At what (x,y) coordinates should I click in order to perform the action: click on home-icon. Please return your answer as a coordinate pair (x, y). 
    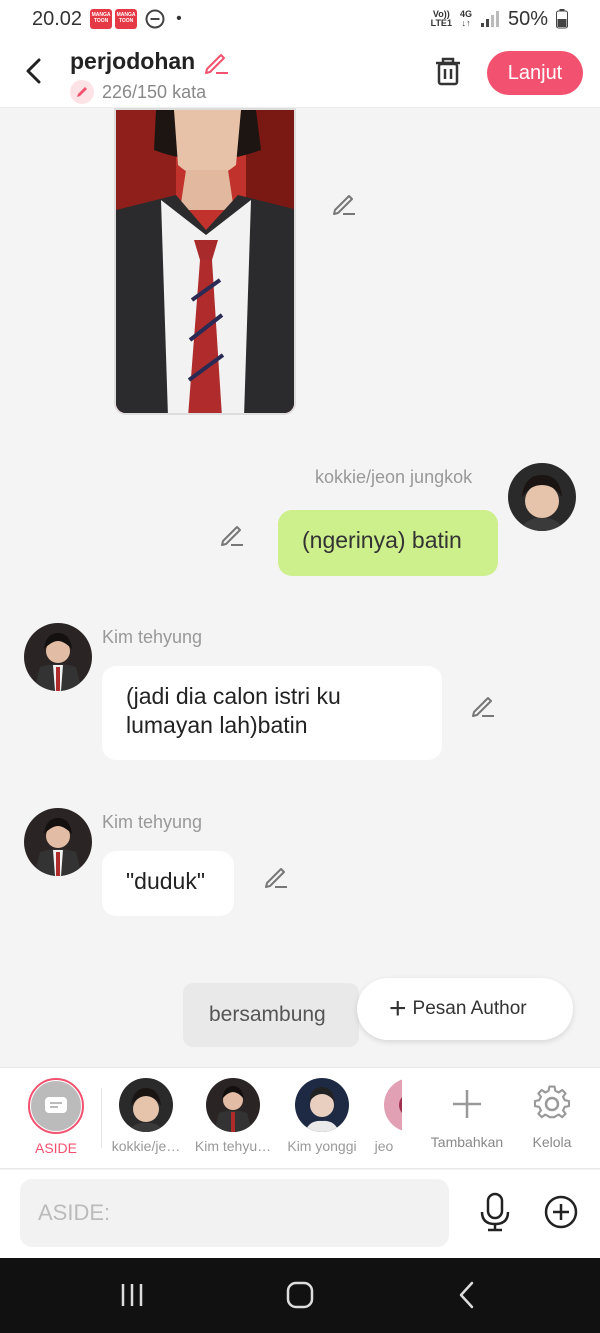
    Looking at the image, I should click on (300, 1295).